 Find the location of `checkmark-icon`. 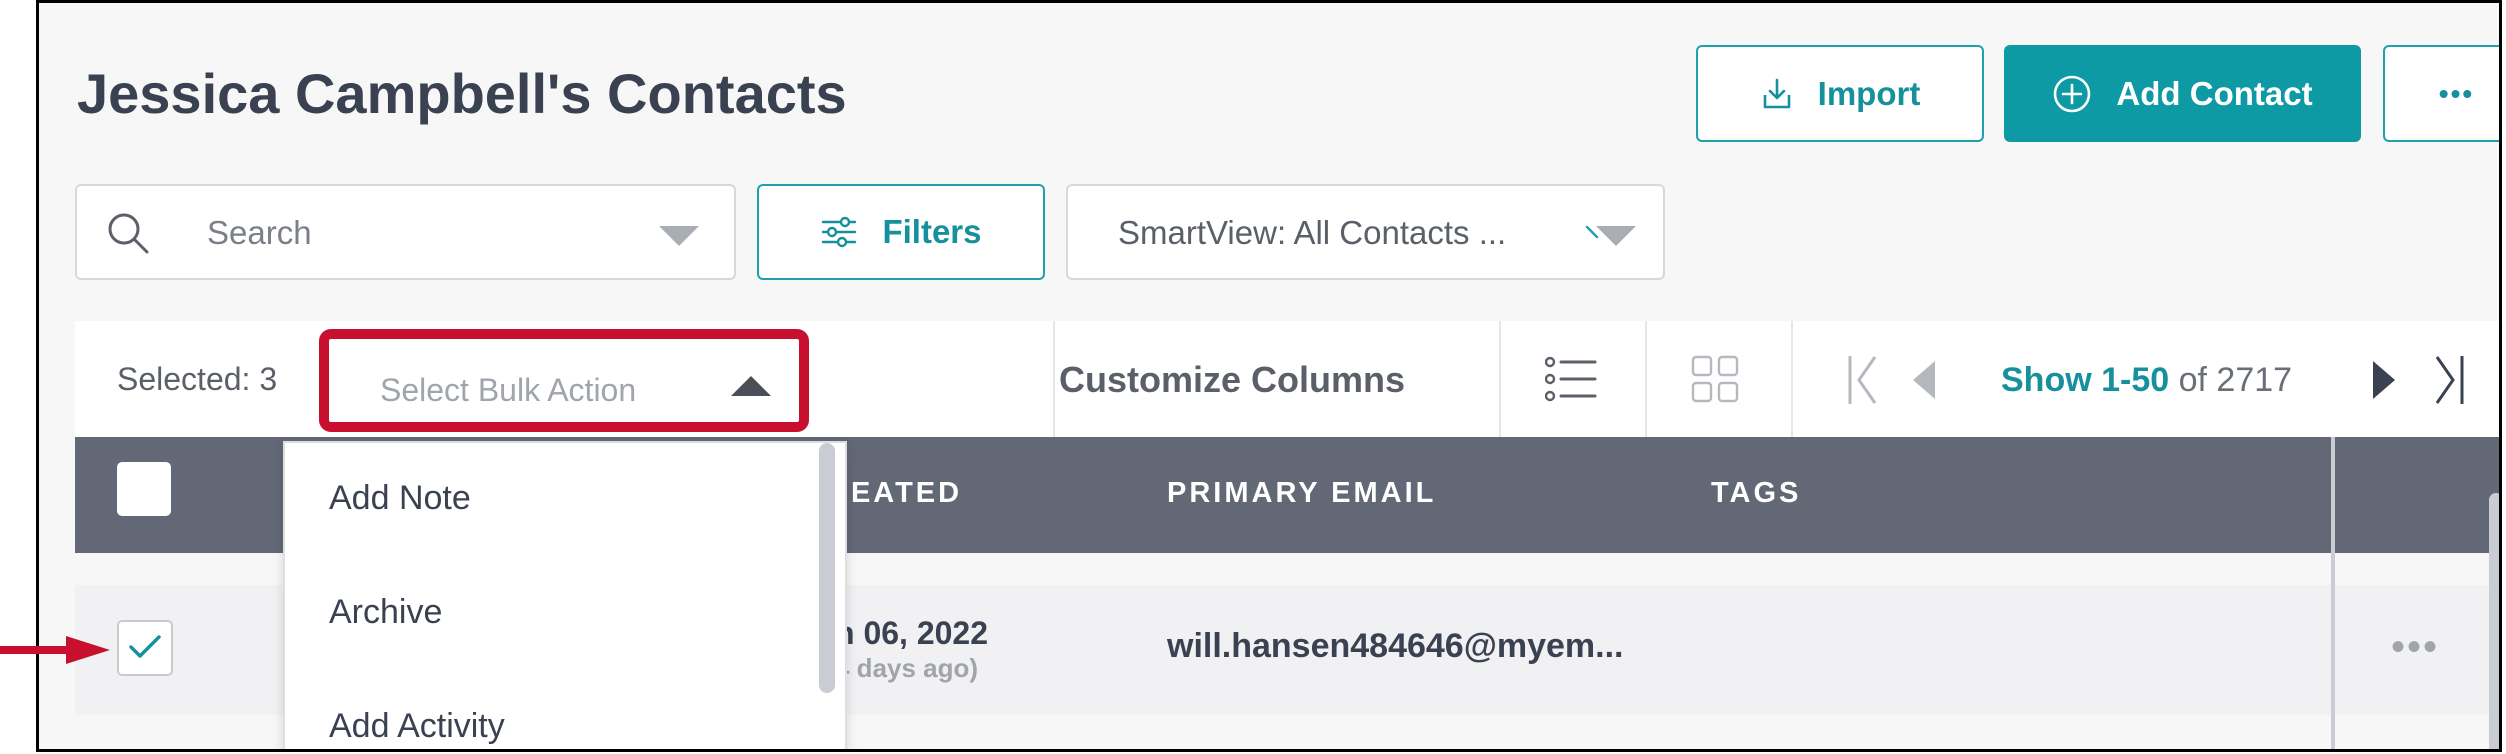

checkmark-icon is located at coordinates (145, 646).